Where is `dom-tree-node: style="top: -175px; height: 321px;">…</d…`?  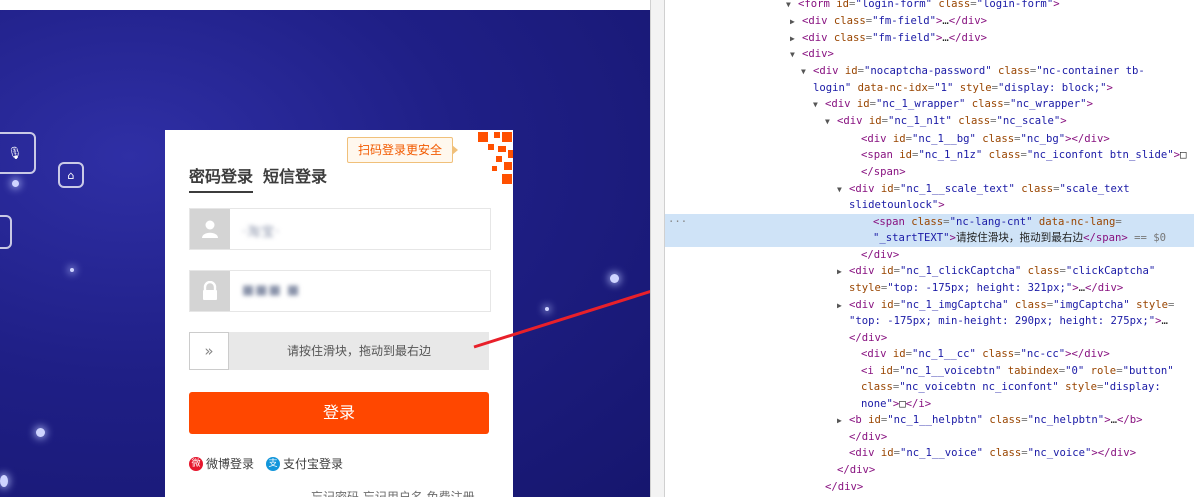 dom-tree-node: style="top: -175px; height: 321px;">…</d… is located at coordinates (929, 288).